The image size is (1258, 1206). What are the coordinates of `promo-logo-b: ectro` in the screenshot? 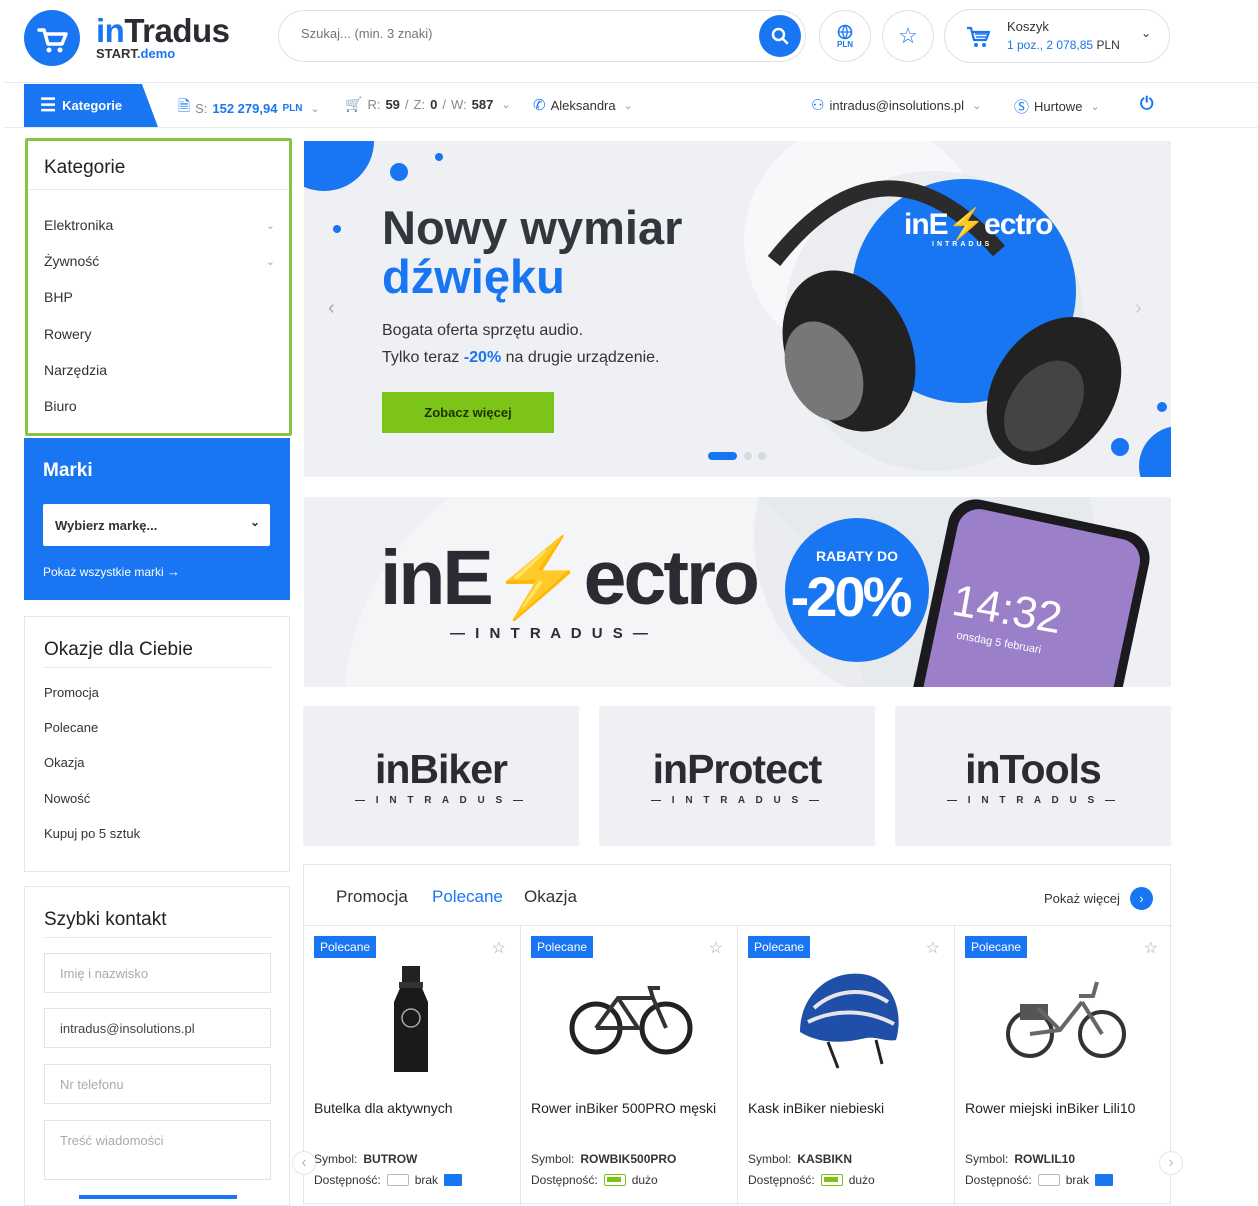 It's located at (671, 578).